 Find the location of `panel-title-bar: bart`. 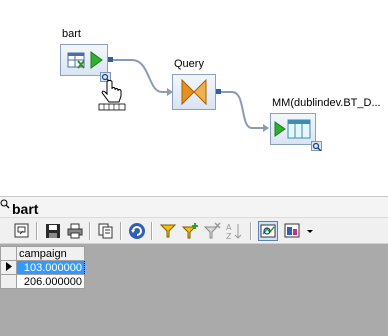

panel-title-bar: bart is located at coordinates (194, 207).